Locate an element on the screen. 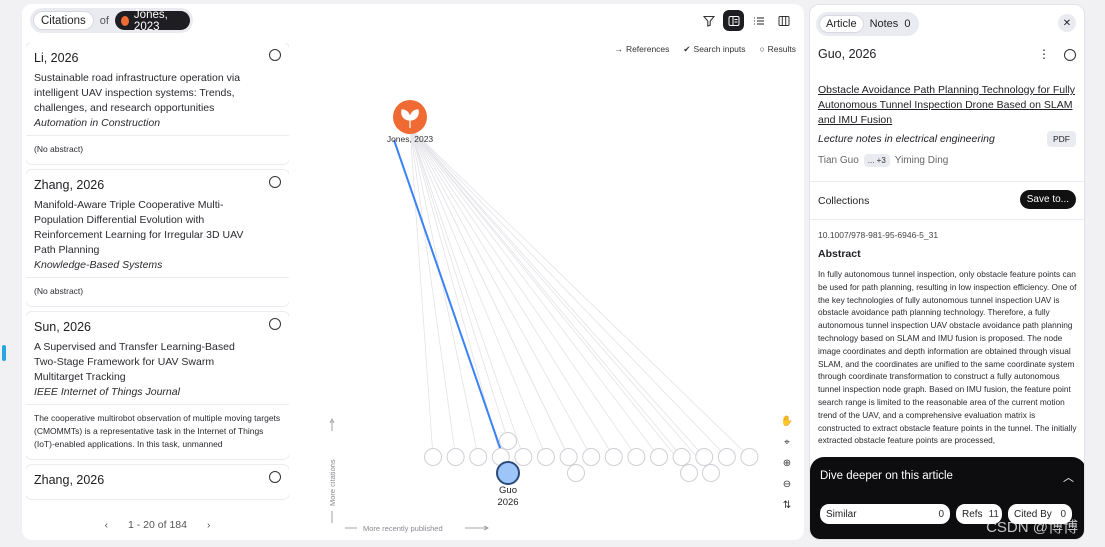 The height and width of the screenshot is (547, 1105). pan-hand-icon: ✋ is located at coordinates (787, 421).